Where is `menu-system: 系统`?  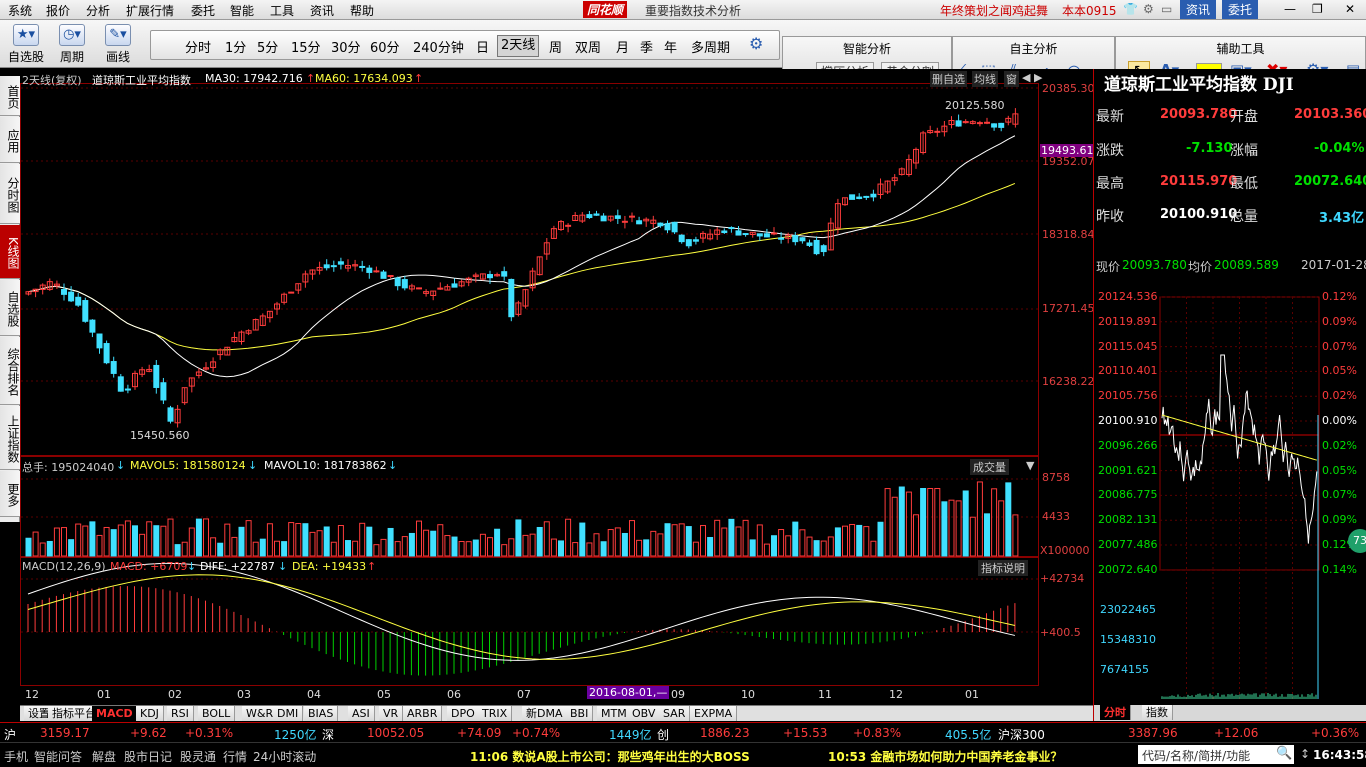 menu-system: 系统 is located at coordinates (20, 10).